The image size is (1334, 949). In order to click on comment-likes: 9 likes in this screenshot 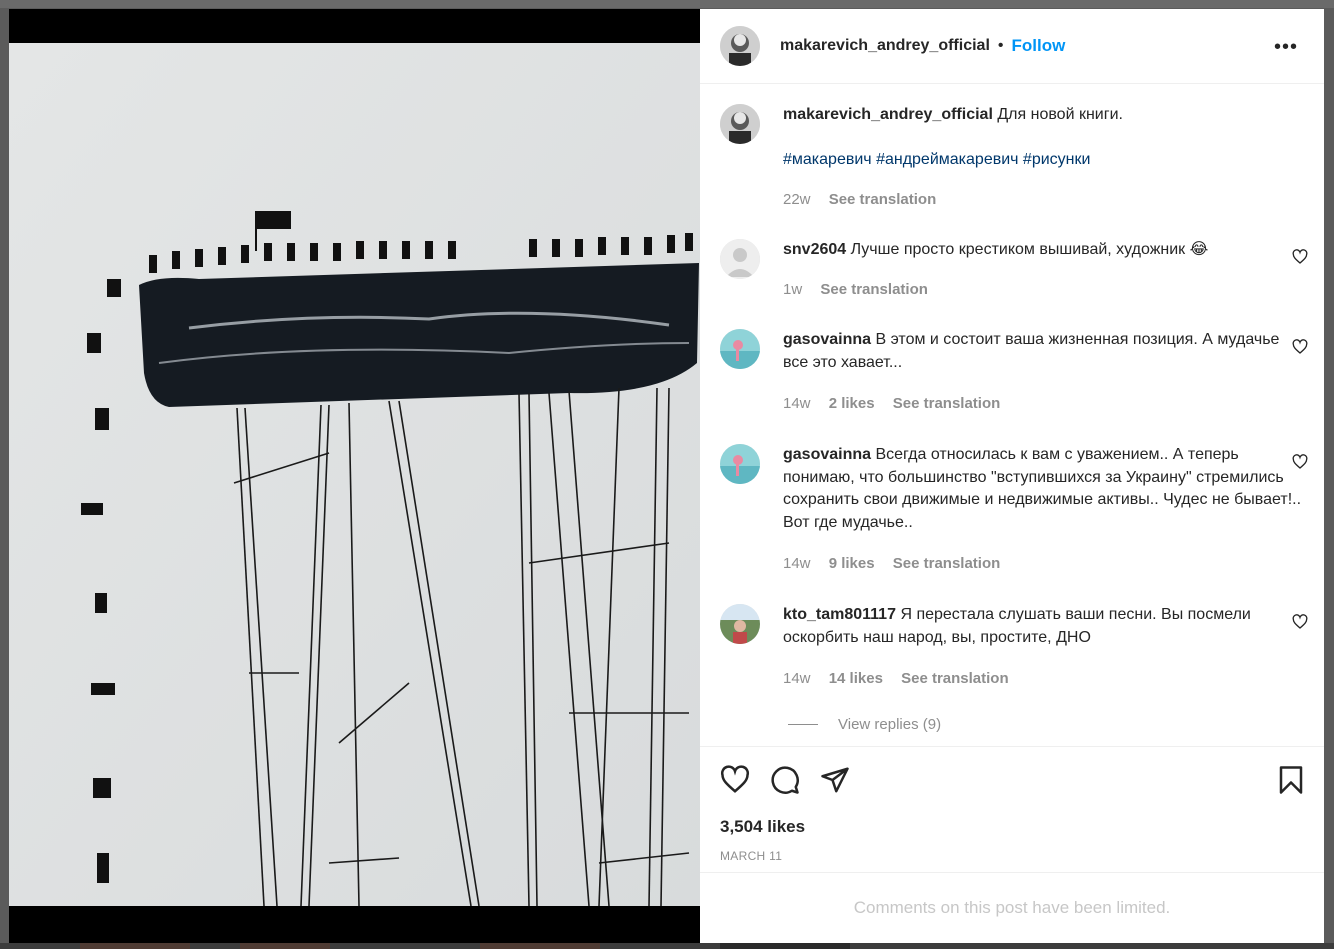, I will do `click(852, 563)`.